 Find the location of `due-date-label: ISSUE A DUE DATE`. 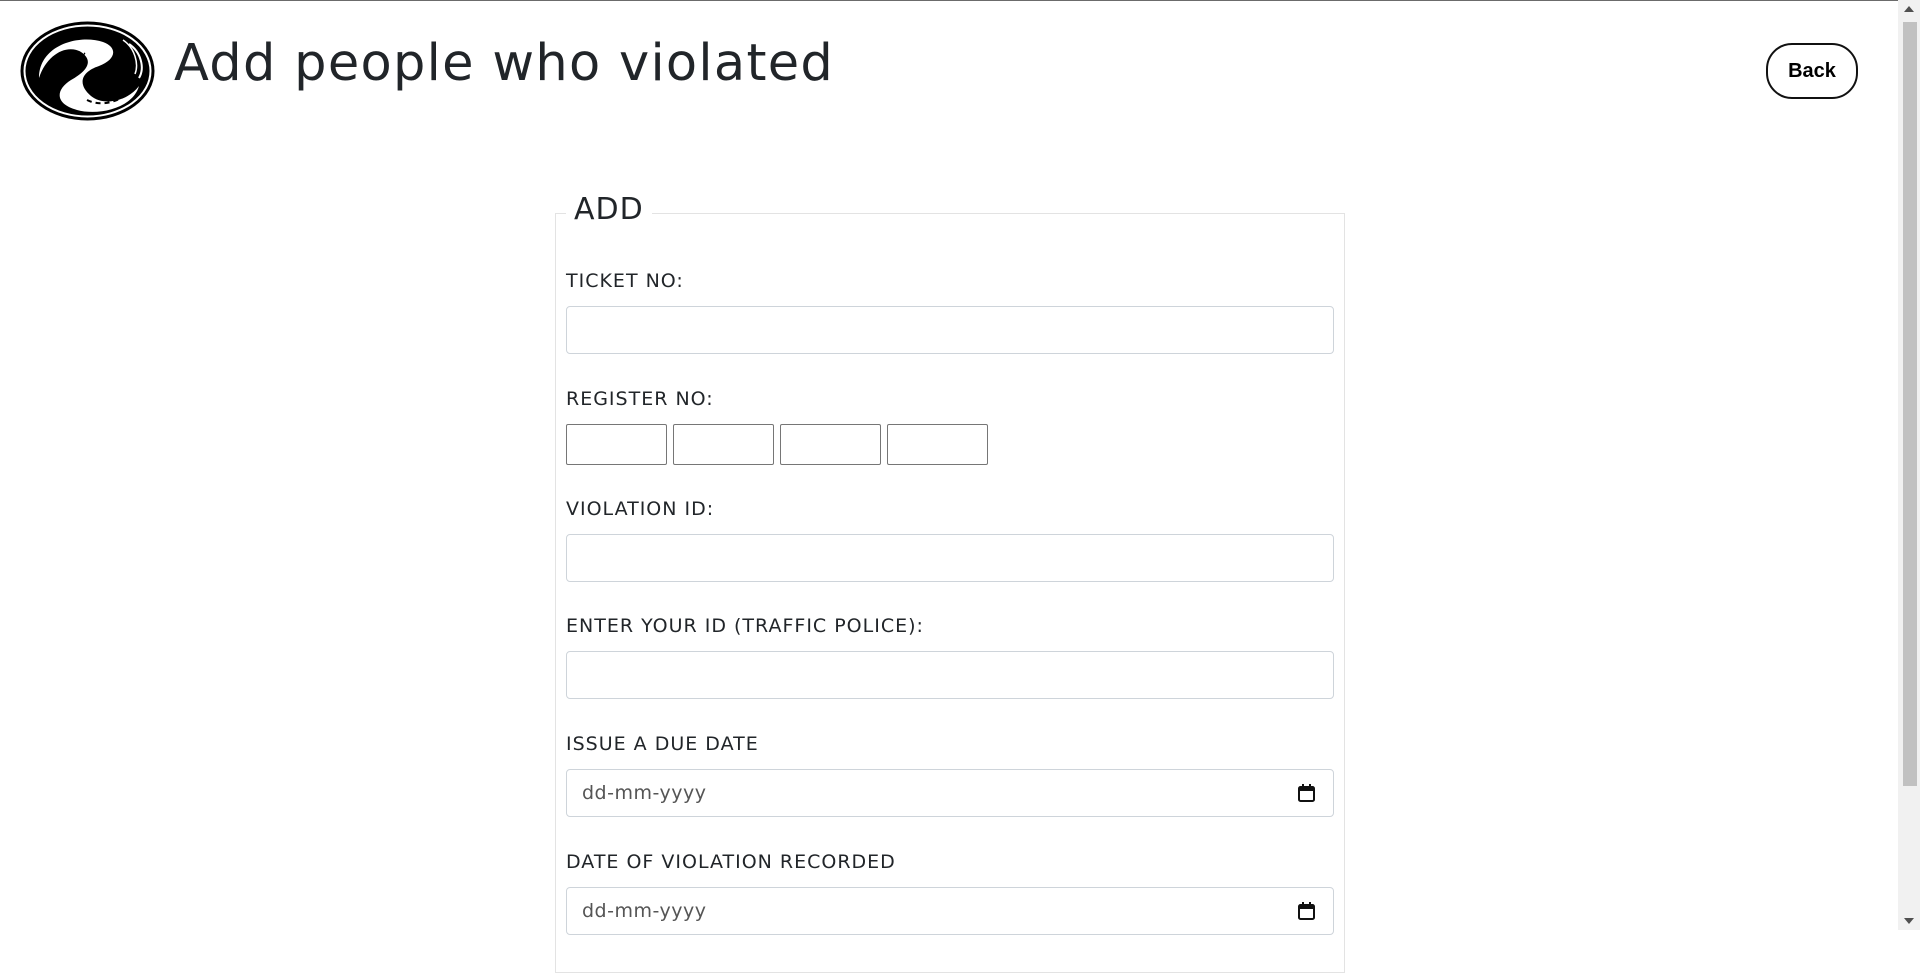

due-date-label: ISSUE A DUE DATE is located at coordinates (662, 744).